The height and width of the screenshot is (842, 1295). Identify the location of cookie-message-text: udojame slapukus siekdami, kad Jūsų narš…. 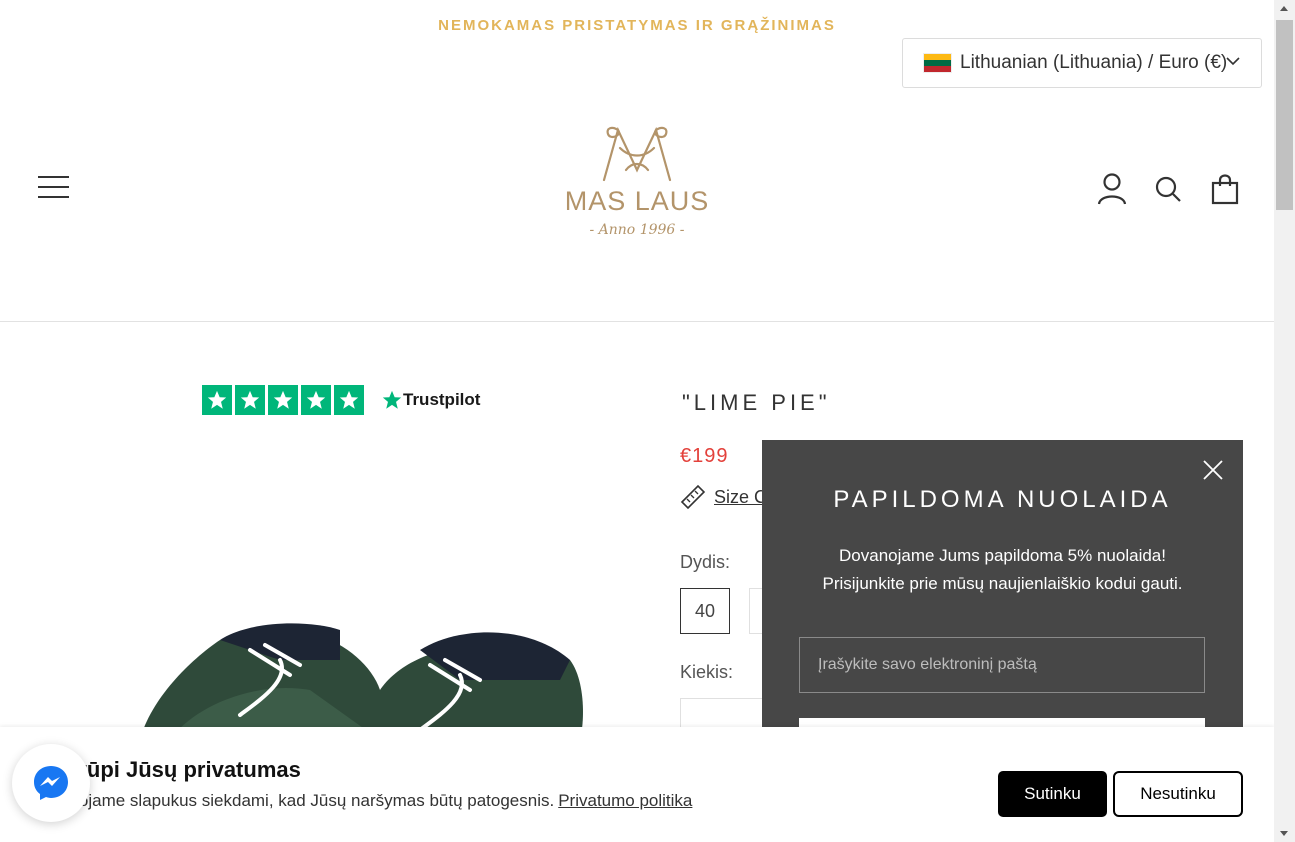
(307, 800).